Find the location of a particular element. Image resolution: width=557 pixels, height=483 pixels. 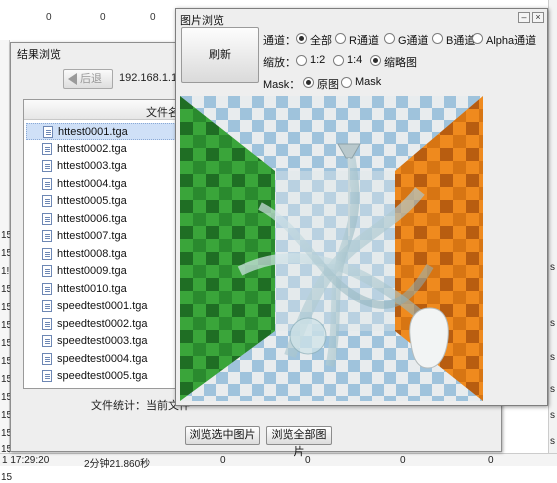

bg-left-label: 1! is located at coordinates (5, 271).